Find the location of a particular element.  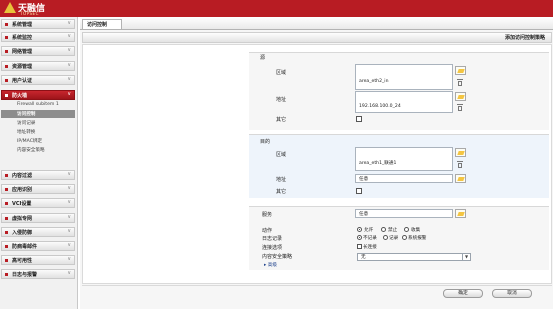

connection-label: 连接选项 is located at coordinates (272, 248).